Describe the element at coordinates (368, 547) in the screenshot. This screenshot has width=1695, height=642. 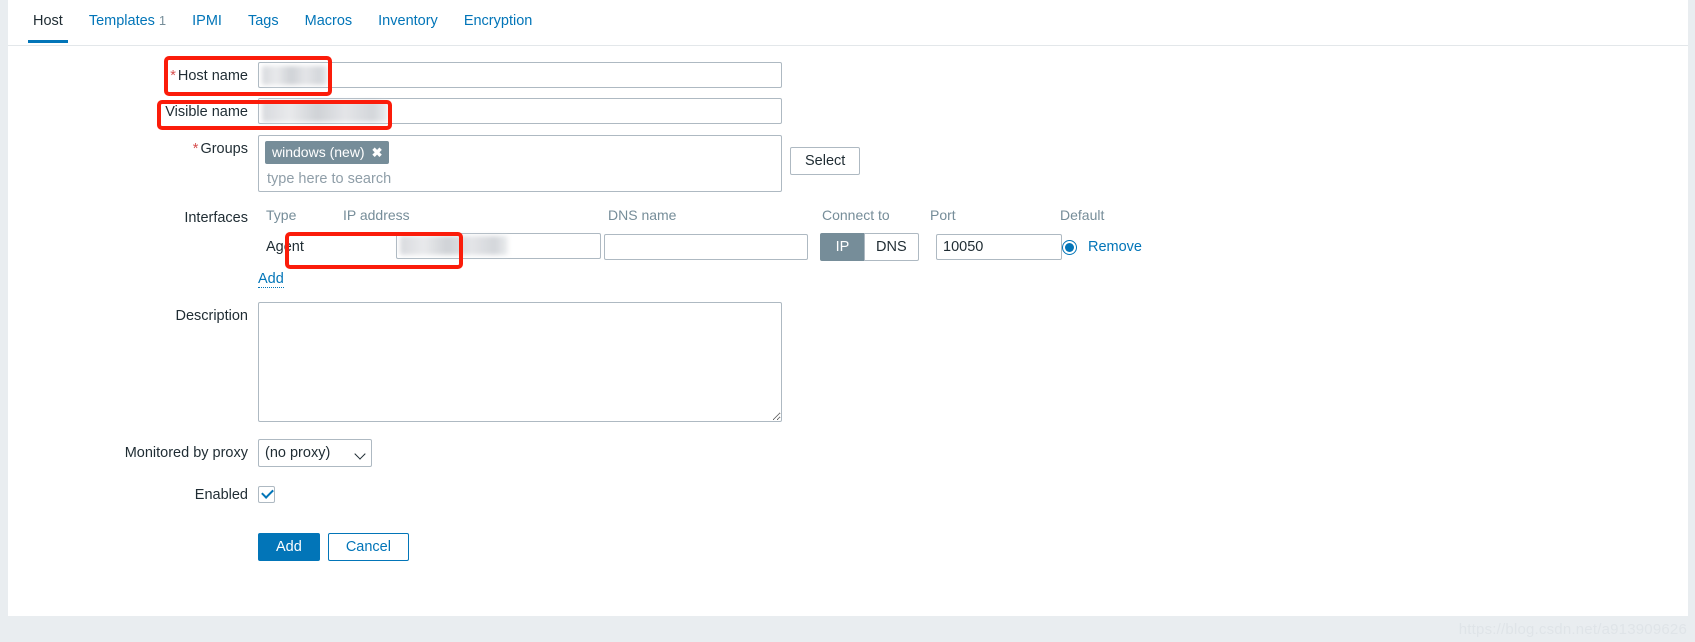
I see `cancel-button: Cancel` at that location.